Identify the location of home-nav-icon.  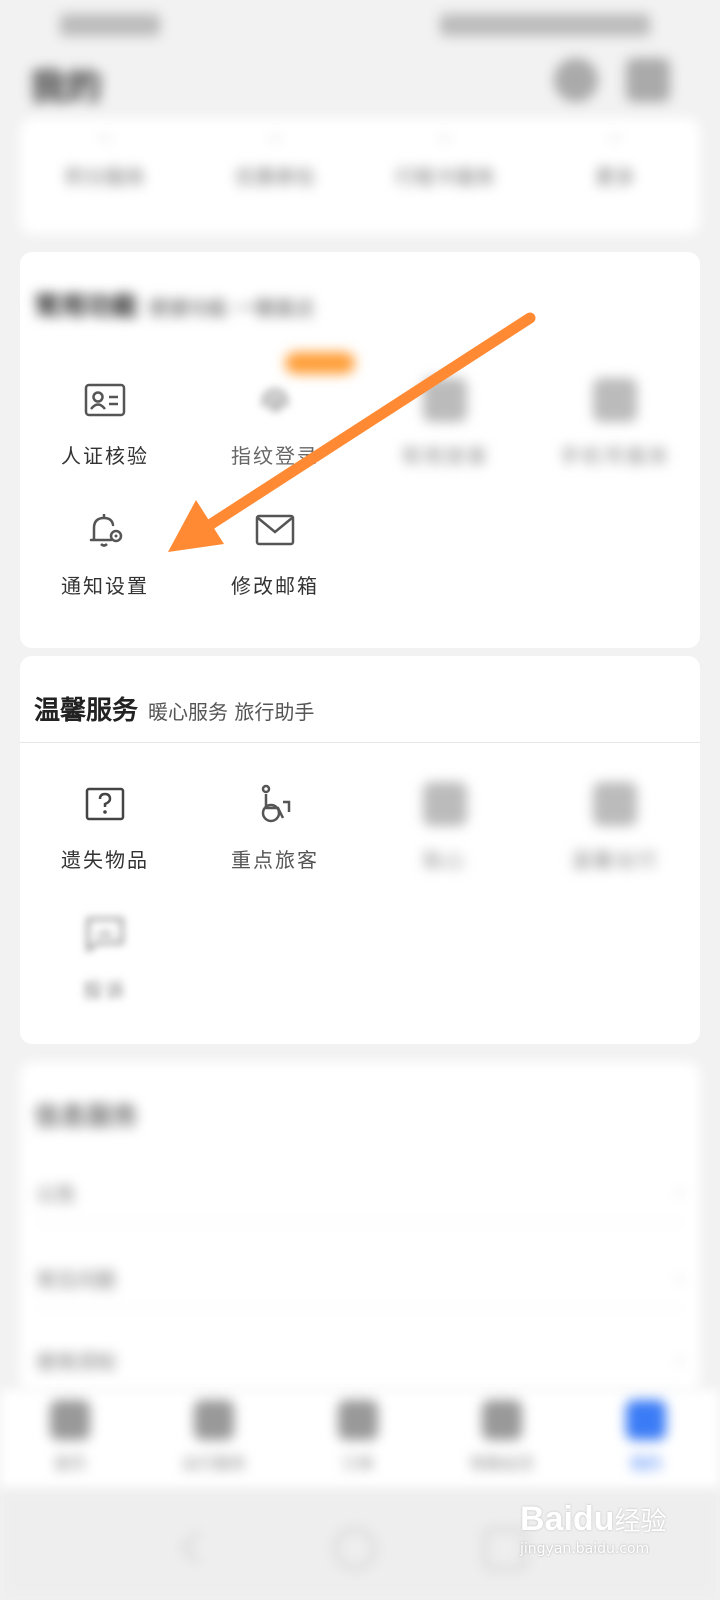
(355, 1549).